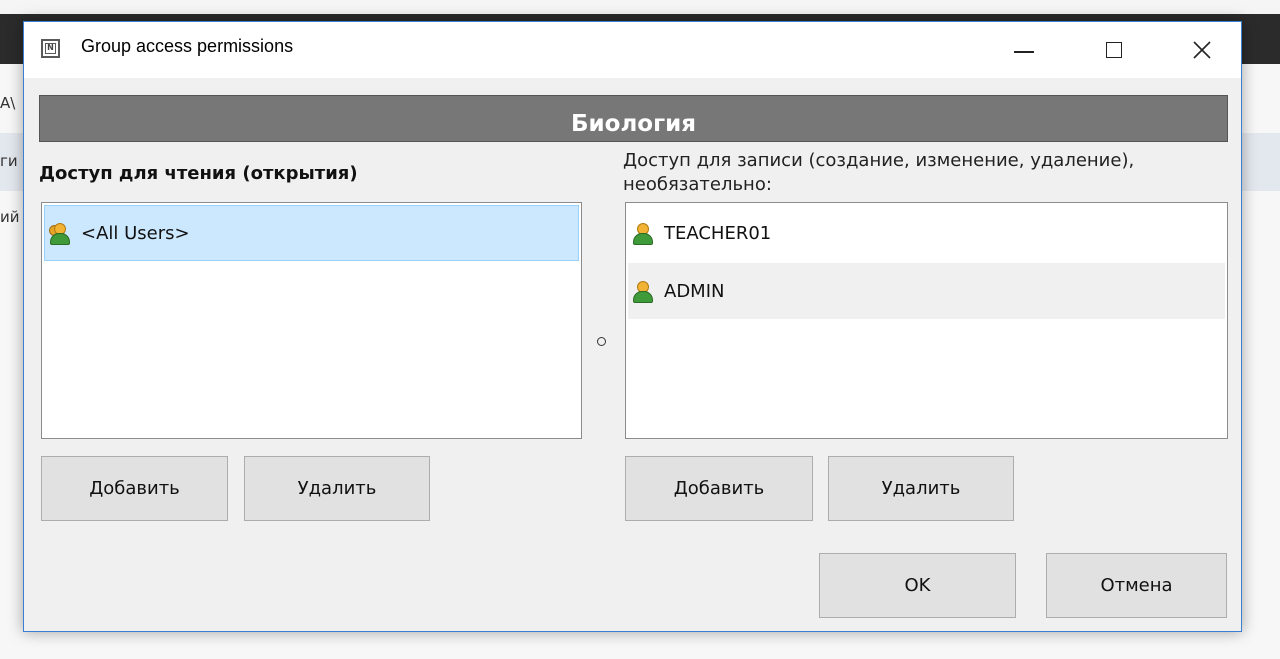  I want to click on app-icon: N, so click(50, 48).